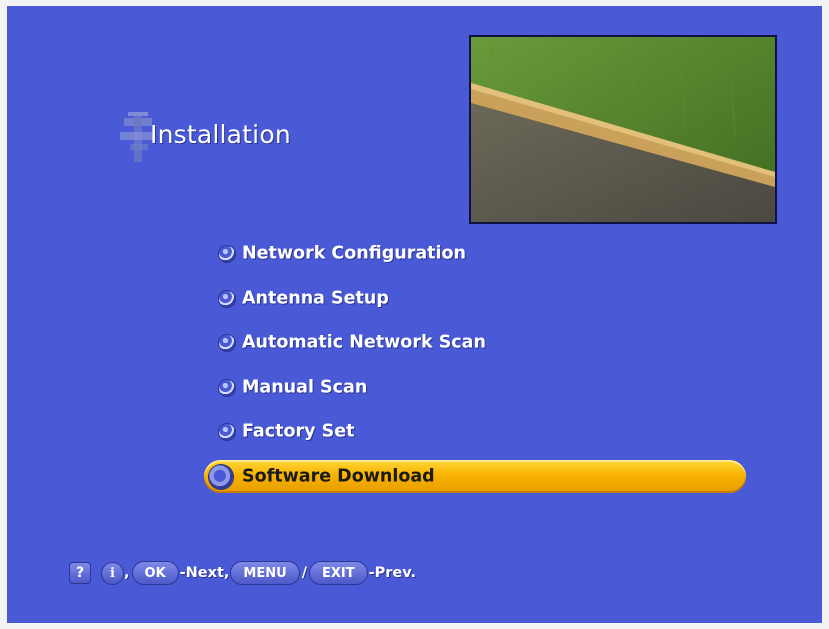  What do you see at coordinates (315, 298) in the screenshot?
I see `menu-item-label: Antenna Setup` at bounding box center [315, 298].